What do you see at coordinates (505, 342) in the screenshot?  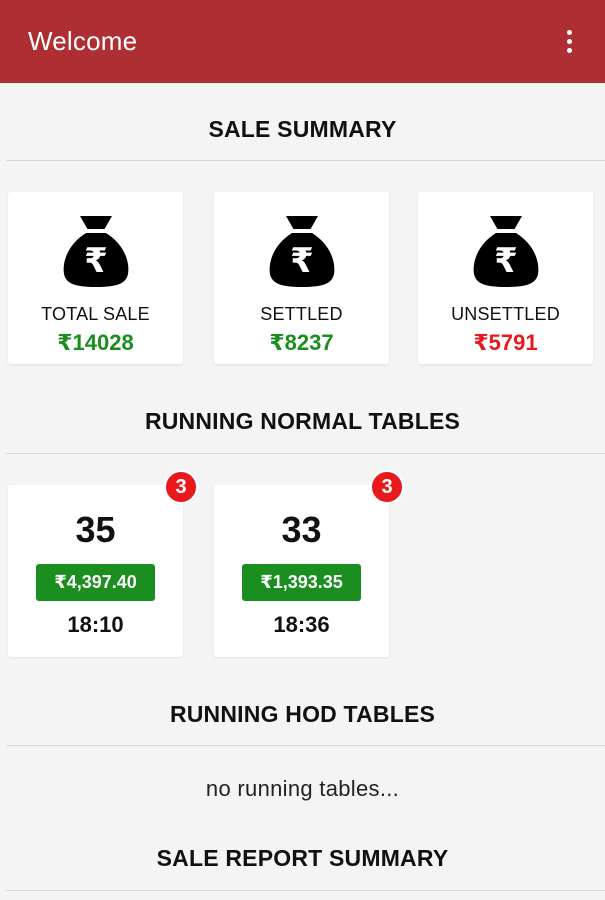 I see `unsettled-amount: ₹5791` at bounding box center [505, 342].